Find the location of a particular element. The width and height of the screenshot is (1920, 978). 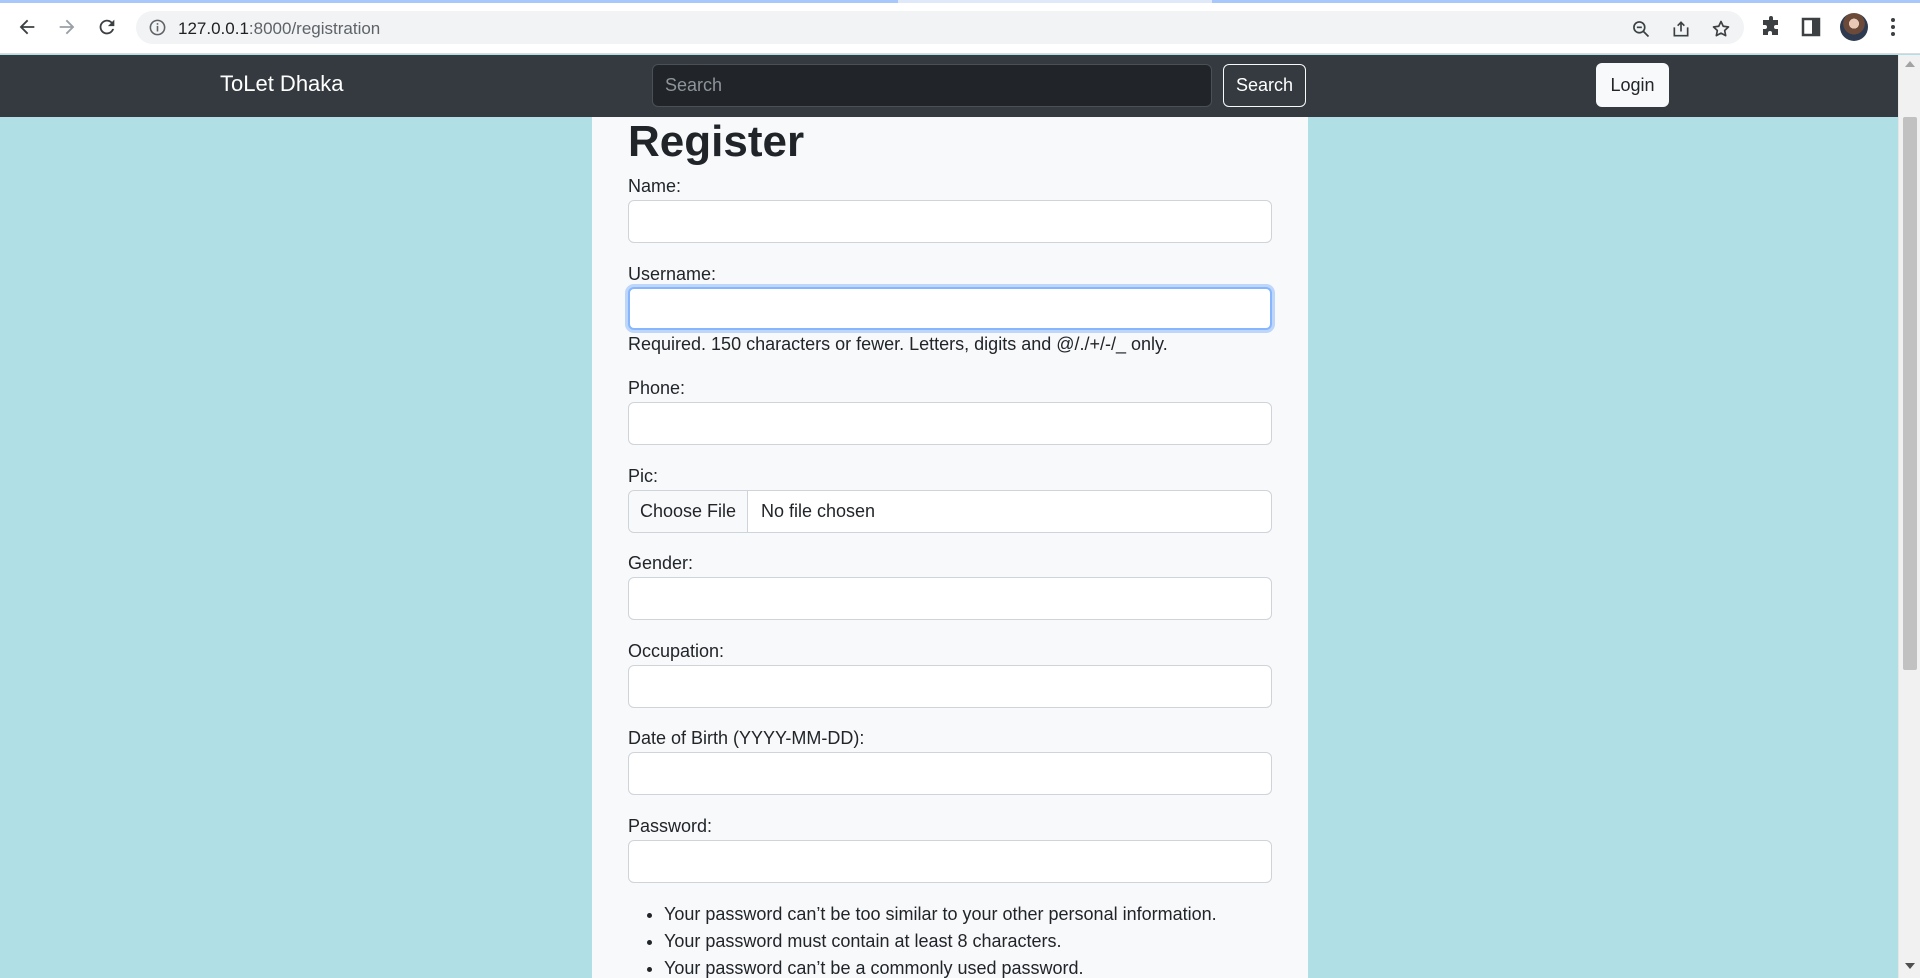

username-label: Username: is located at coordinates (672, 274).